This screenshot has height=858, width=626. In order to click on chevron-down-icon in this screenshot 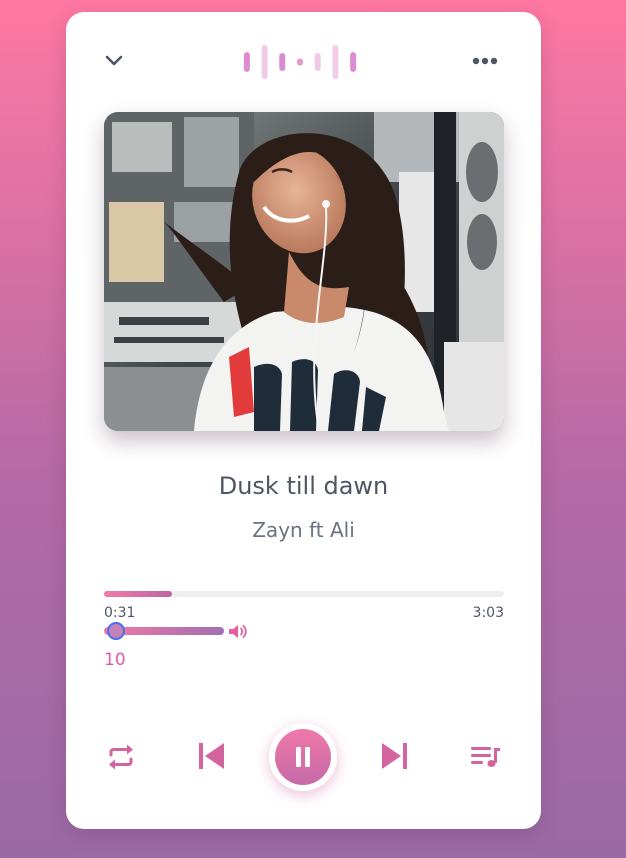, I will do `click(114, 61)`.